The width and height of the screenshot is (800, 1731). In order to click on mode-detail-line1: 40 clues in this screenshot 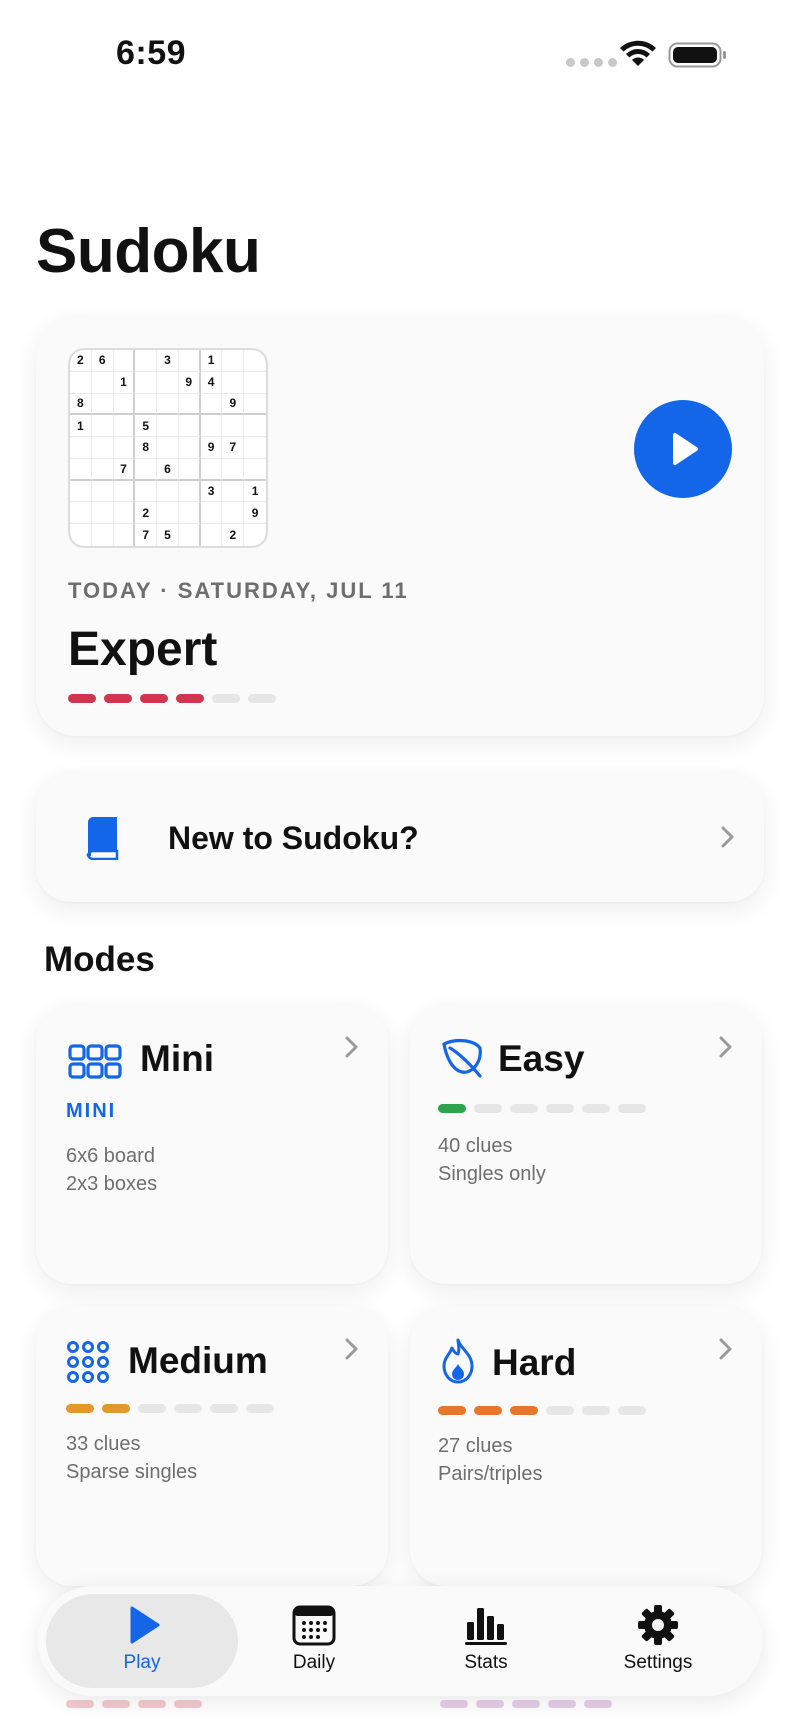, I will do `click(475, 1146)`.